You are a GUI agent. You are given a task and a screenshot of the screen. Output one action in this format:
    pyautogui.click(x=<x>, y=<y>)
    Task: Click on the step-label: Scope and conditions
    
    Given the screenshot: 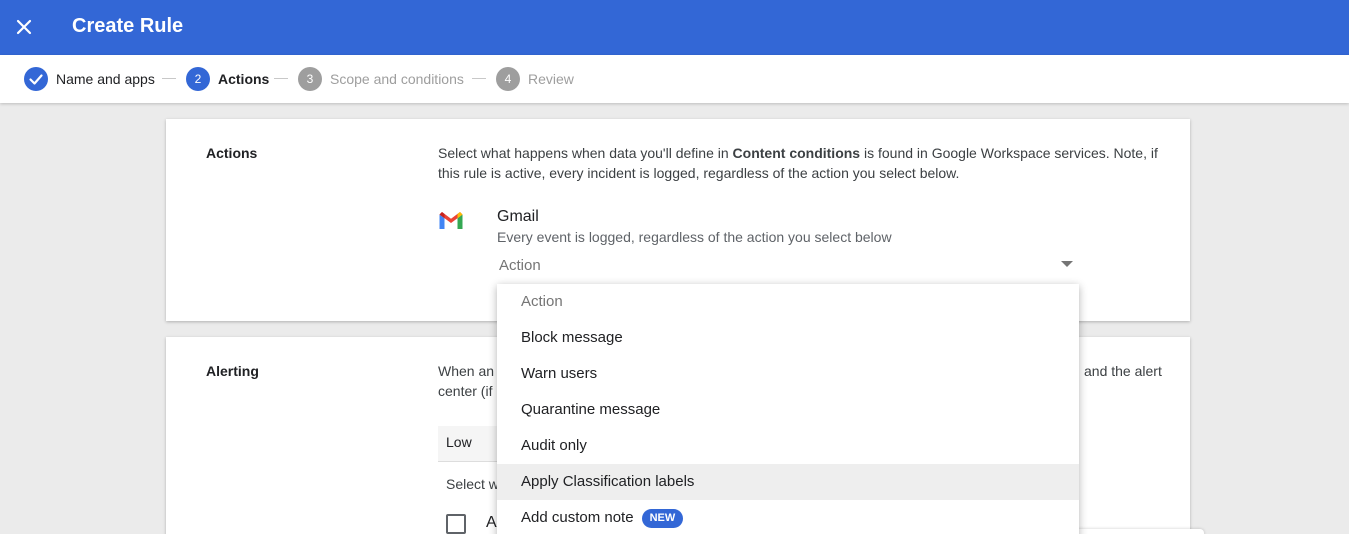 What is the action you would take?
    pyautogui.click(x=397, y=79)
    